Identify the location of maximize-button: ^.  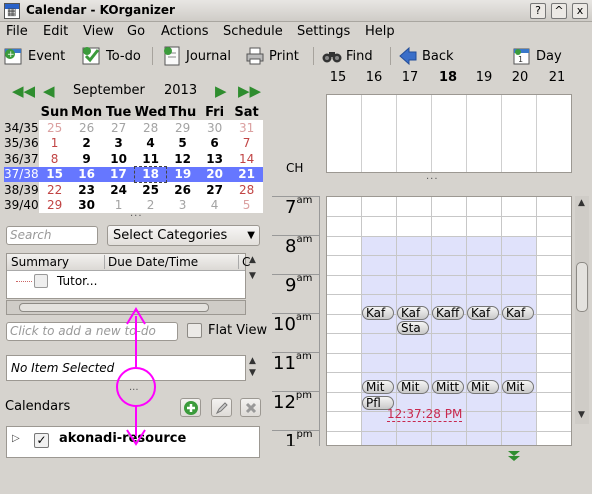
(559, 11).